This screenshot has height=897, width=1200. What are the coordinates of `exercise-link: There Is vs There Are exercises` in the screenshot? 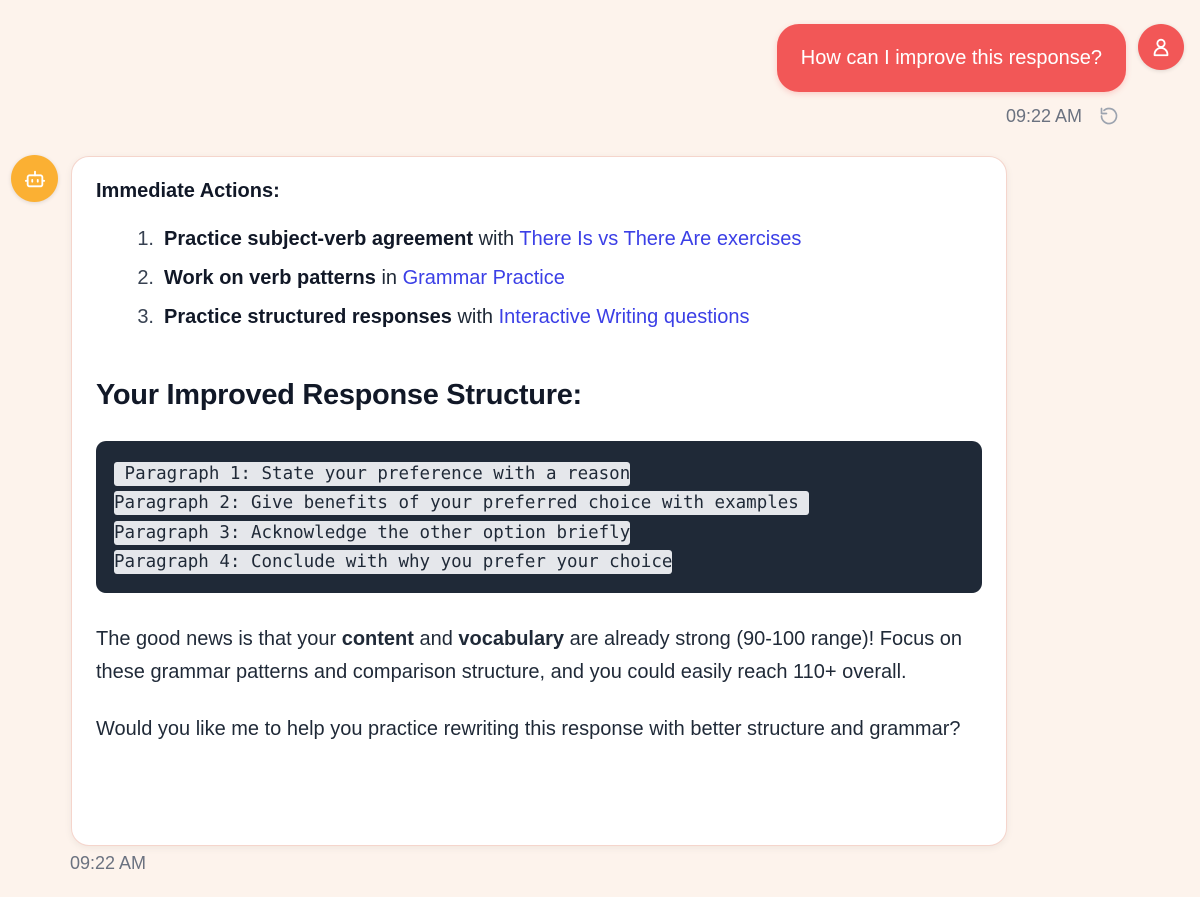 It's located at (660, 239).